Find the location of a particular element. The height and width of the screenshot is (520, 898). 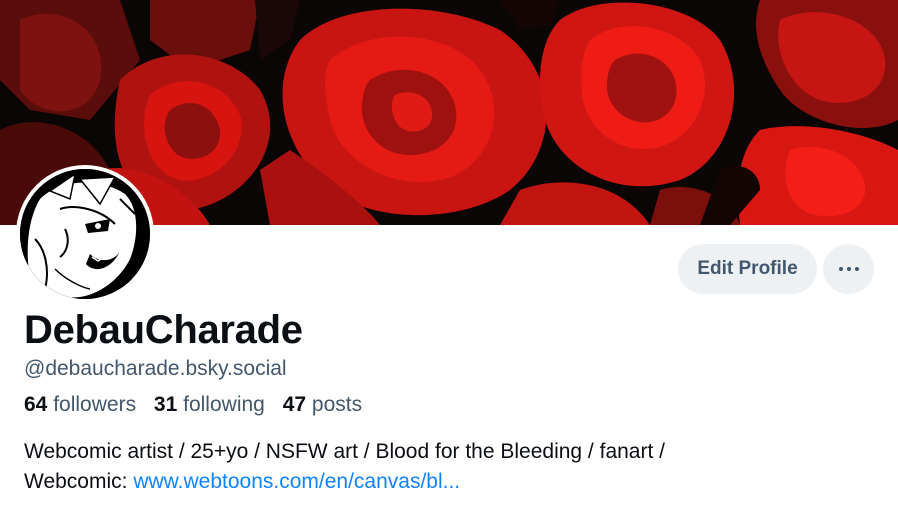

followers-label: followers is located at coordinates (95, 404).